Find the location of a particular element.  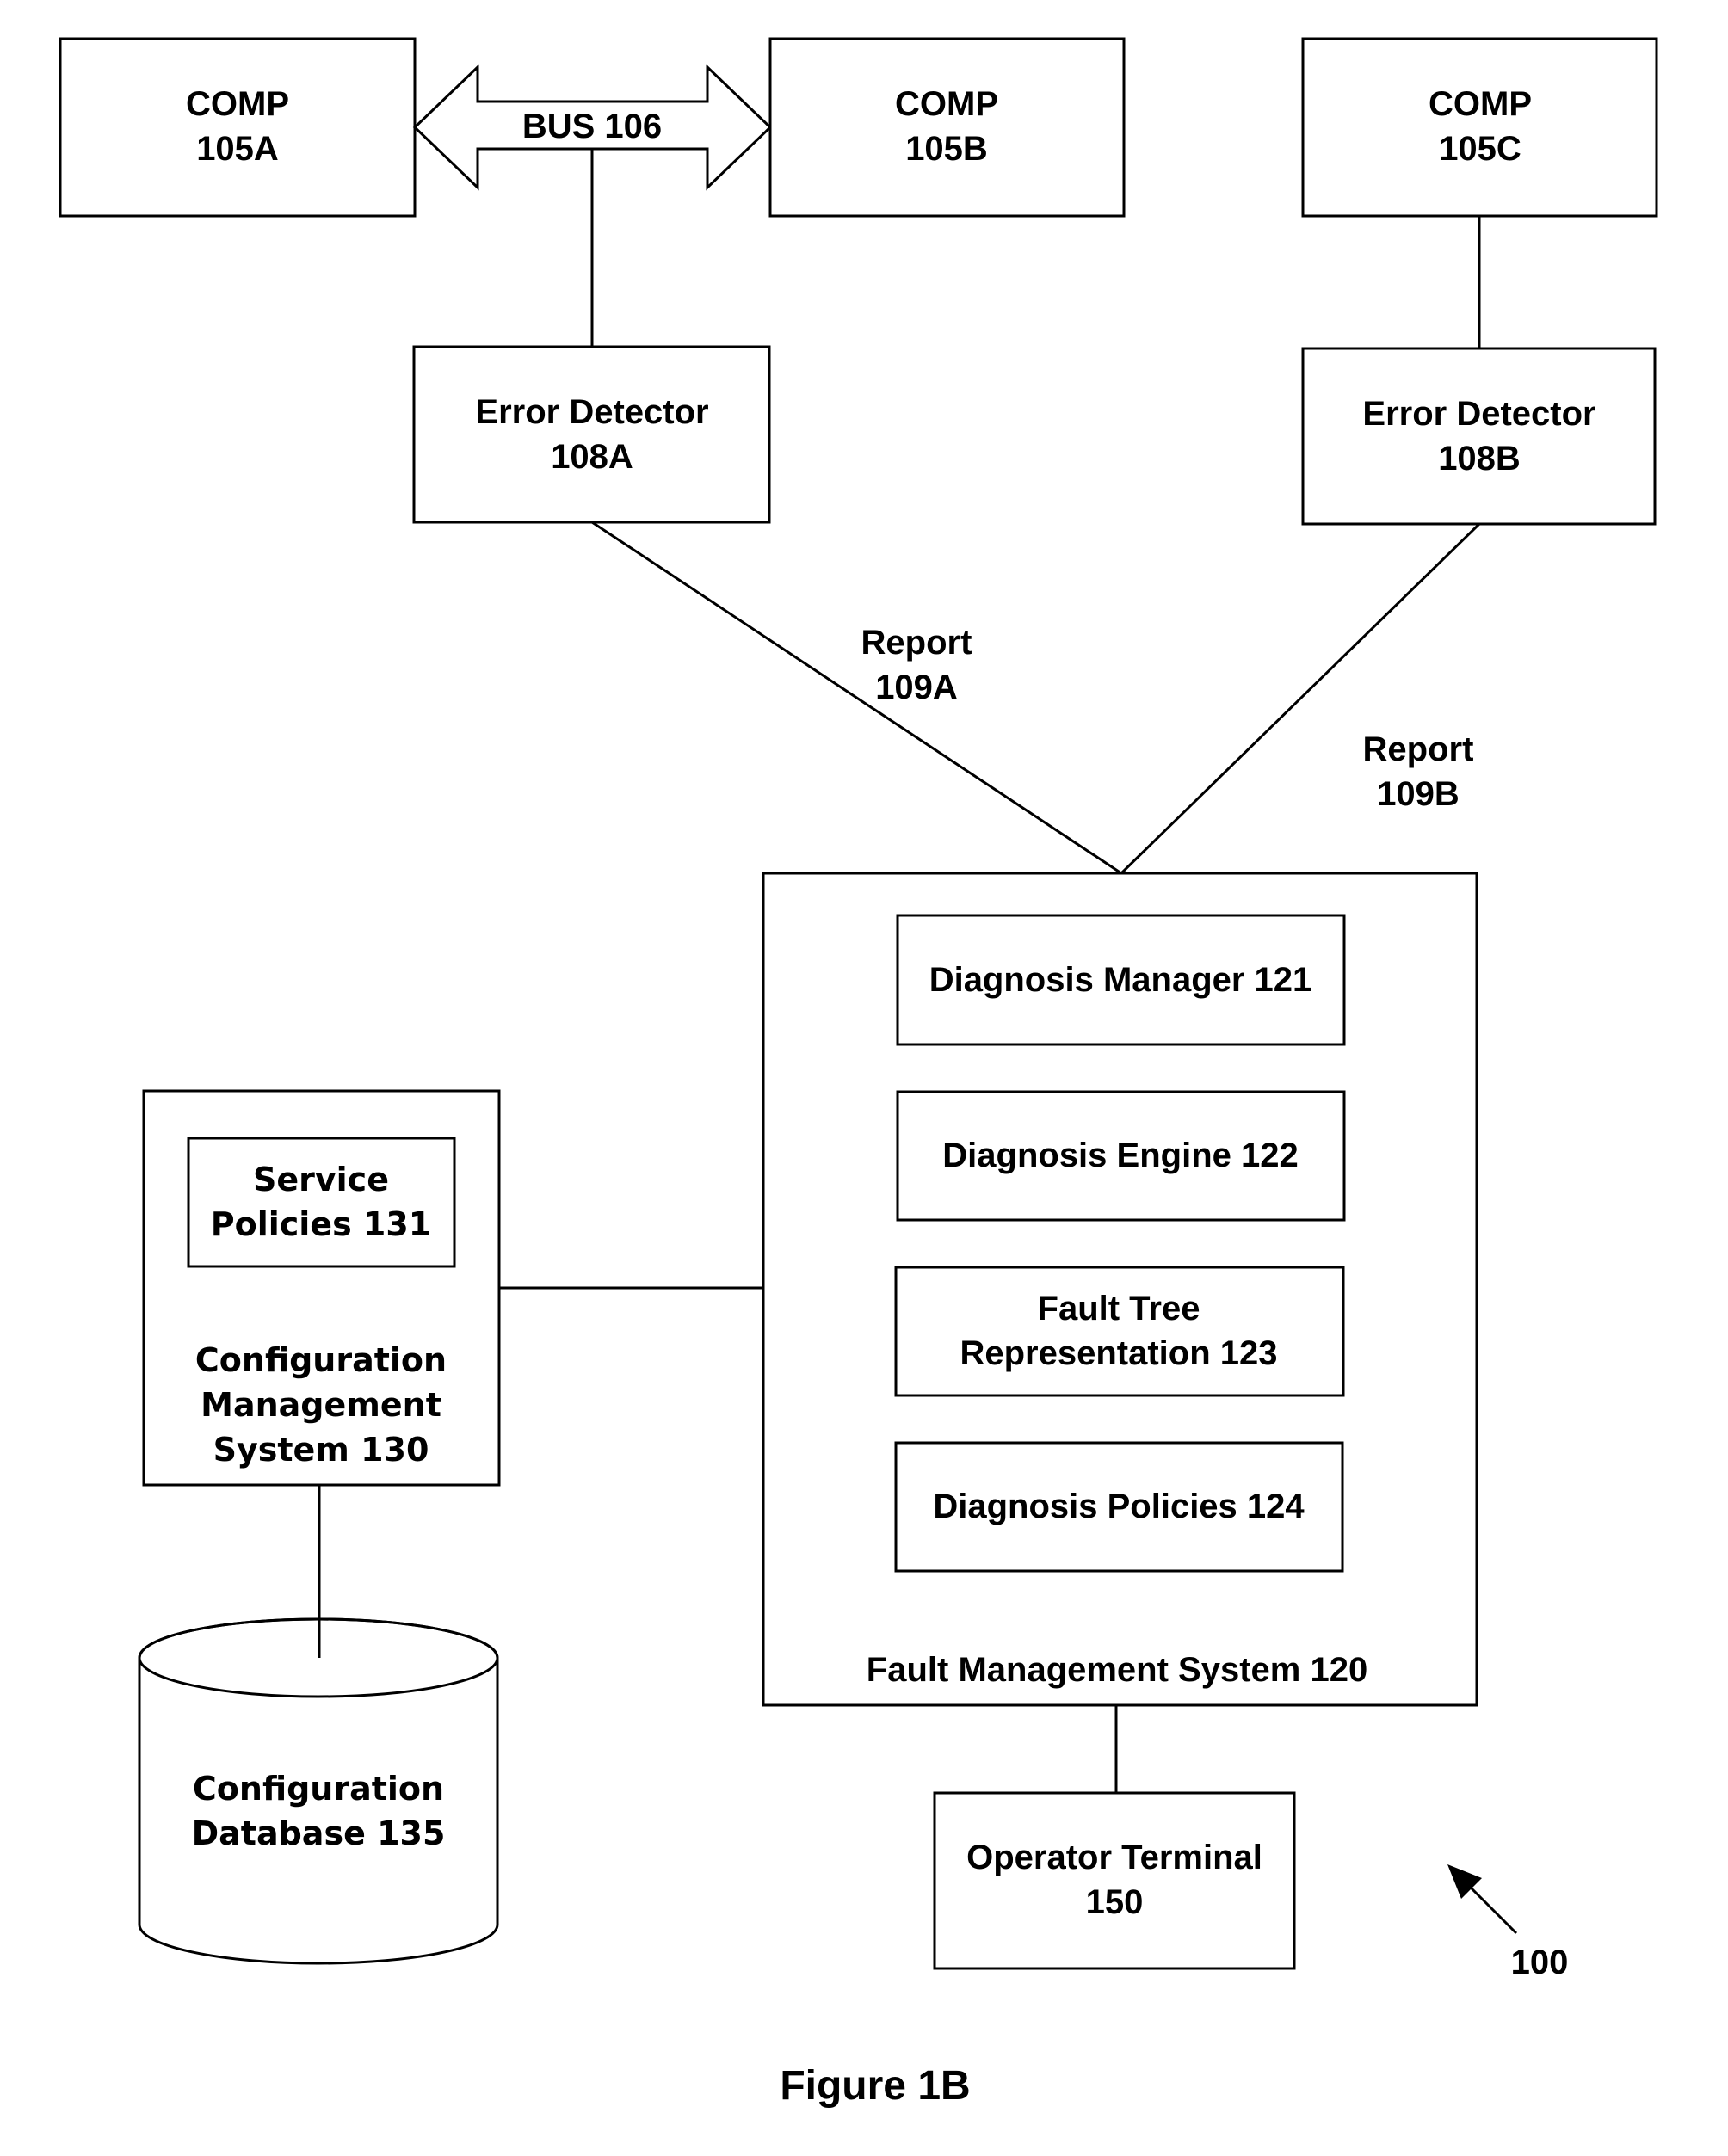

comp-105c-box is located at coordinates (1479, 127).